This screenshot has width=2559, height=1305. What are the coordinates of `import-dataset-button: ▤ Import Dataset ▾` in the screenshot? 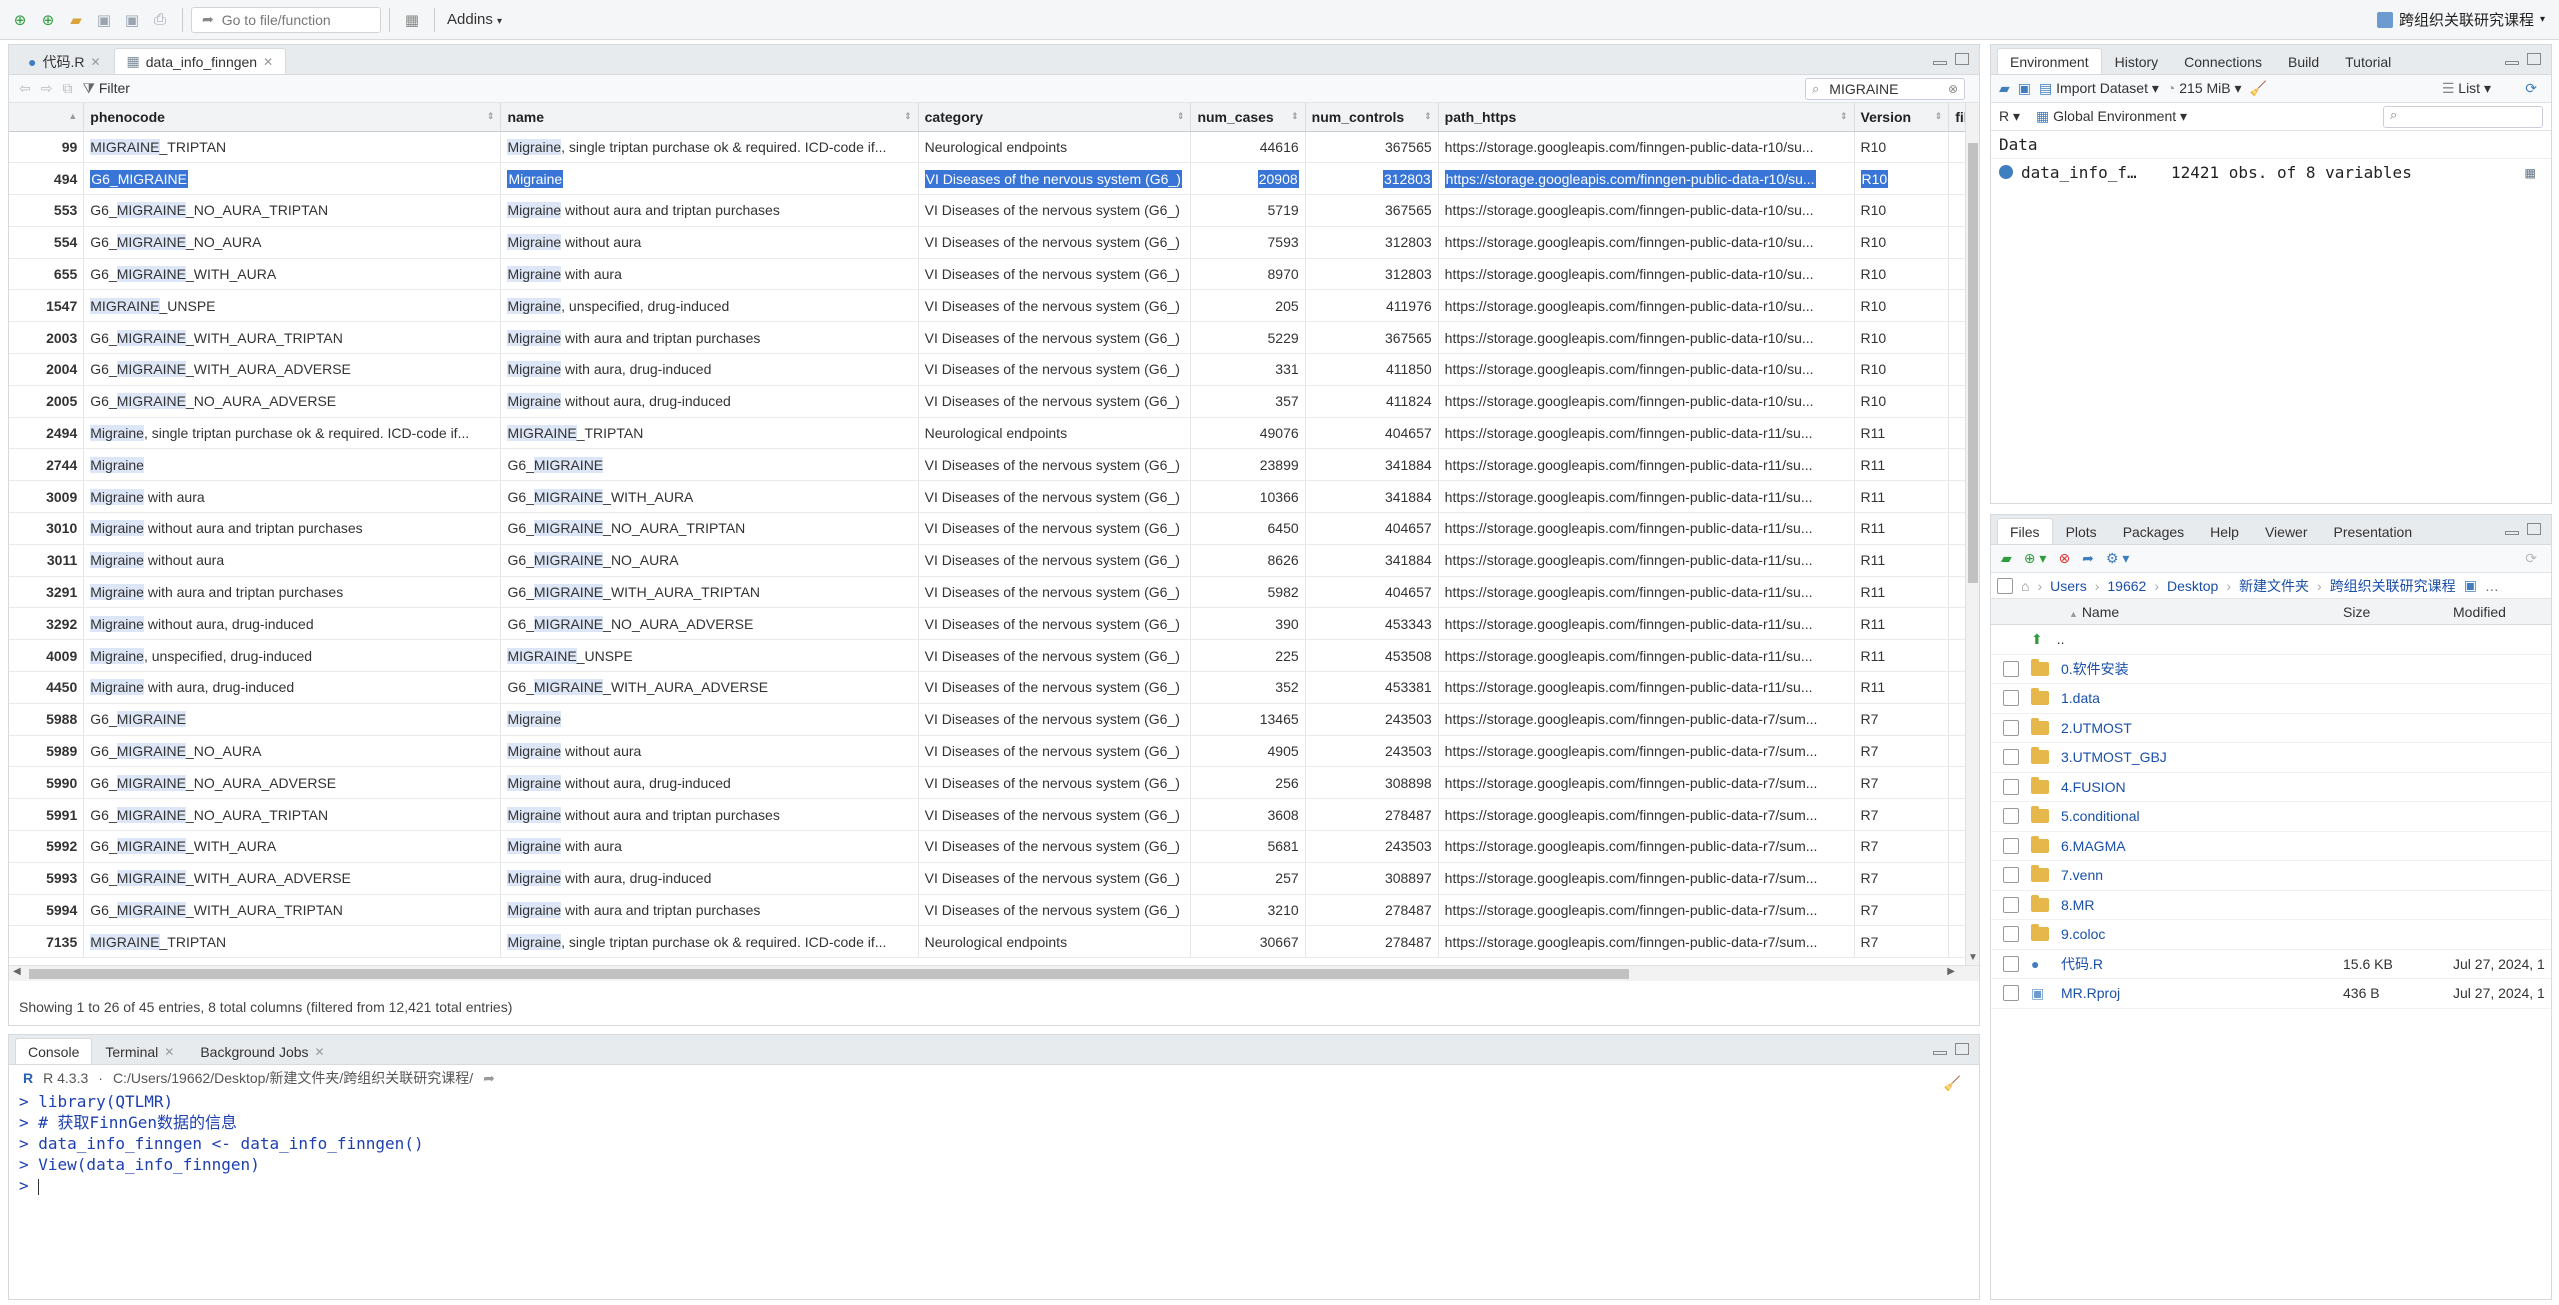 It's located at (2099, 88).